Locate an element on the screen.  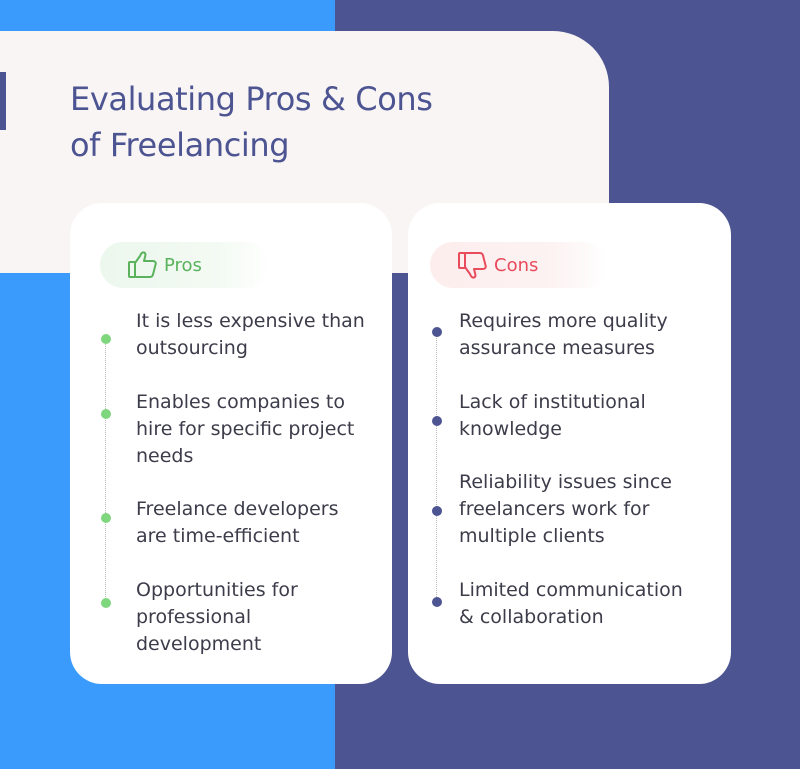
cons-label: Cons is located at coordinates (516, 265).